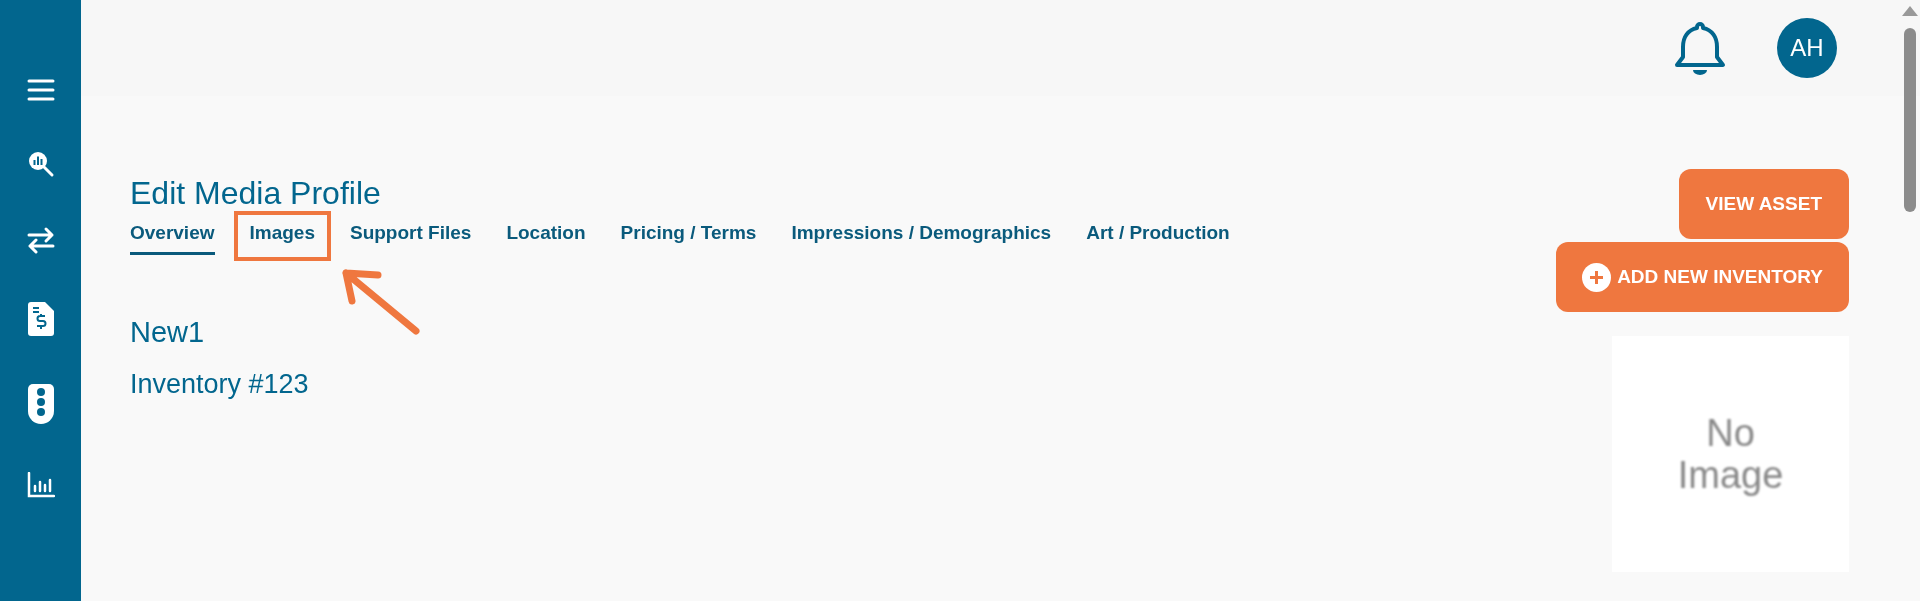 Image resolution: width=1920 pixels, height=601 pixels. I want to click on scrollbar, so click(1910, 120).